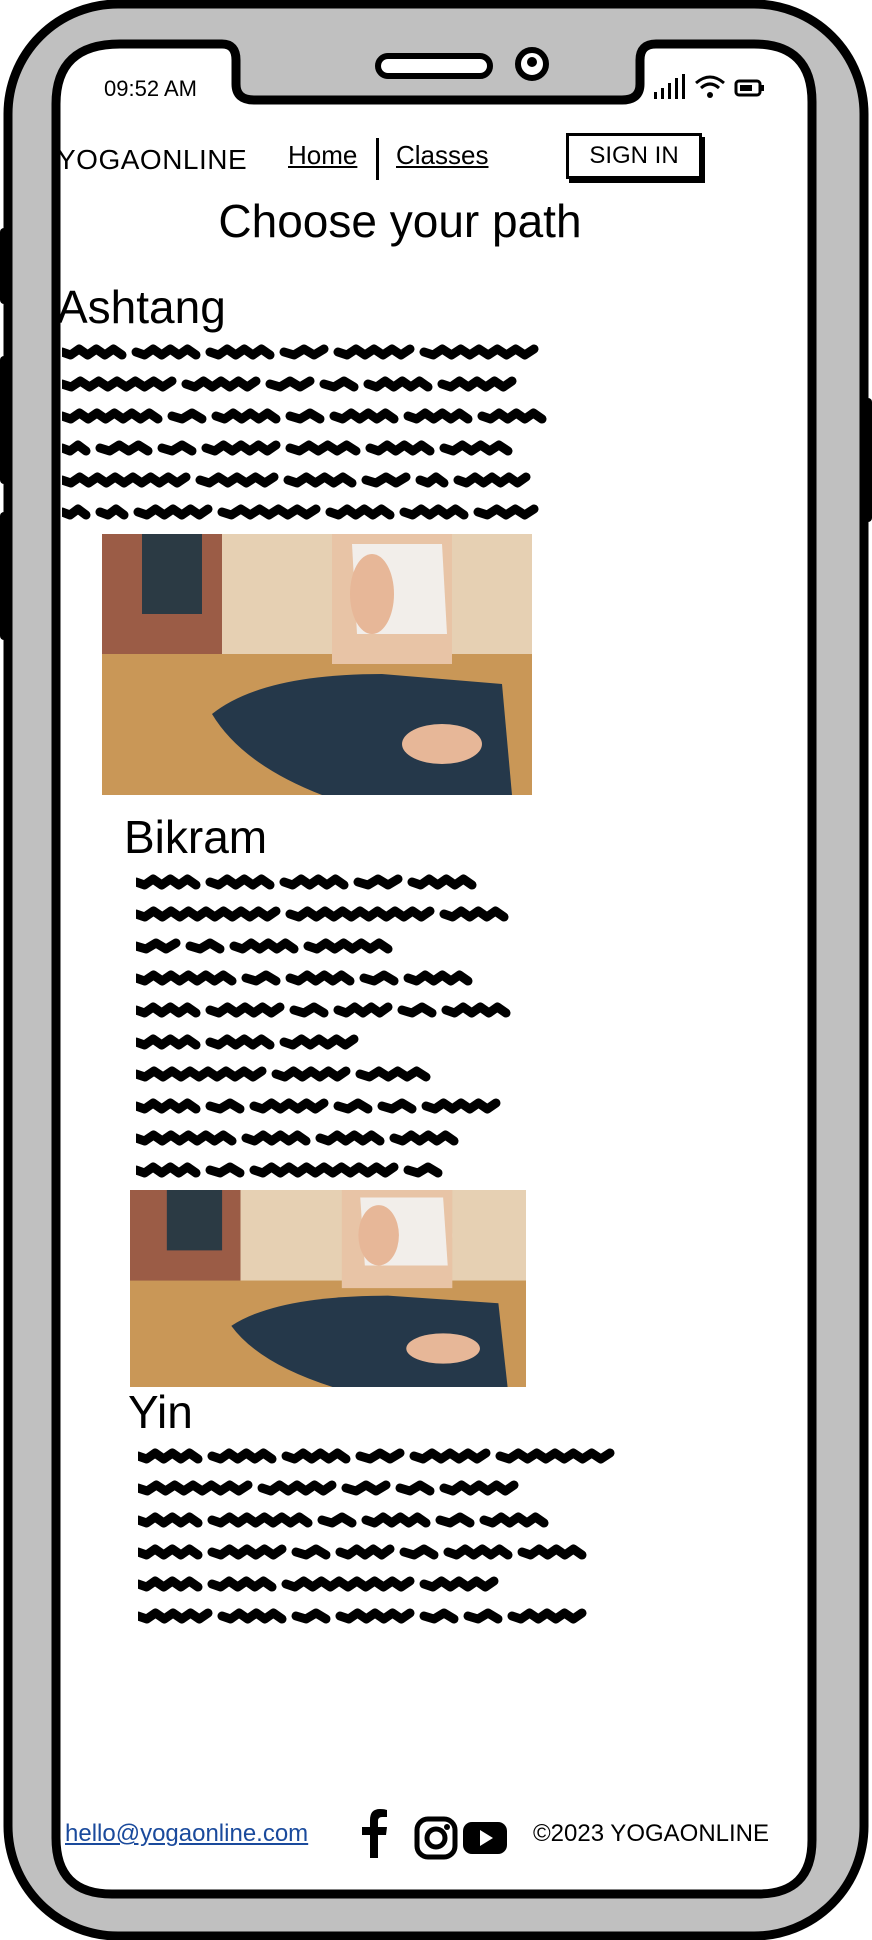 The width and height of the screenshot is (872, 1940). Describe the element at coordinates (141, 307) in the screenshot. I see `section-heading-ashtang: Ashtang` at that location.